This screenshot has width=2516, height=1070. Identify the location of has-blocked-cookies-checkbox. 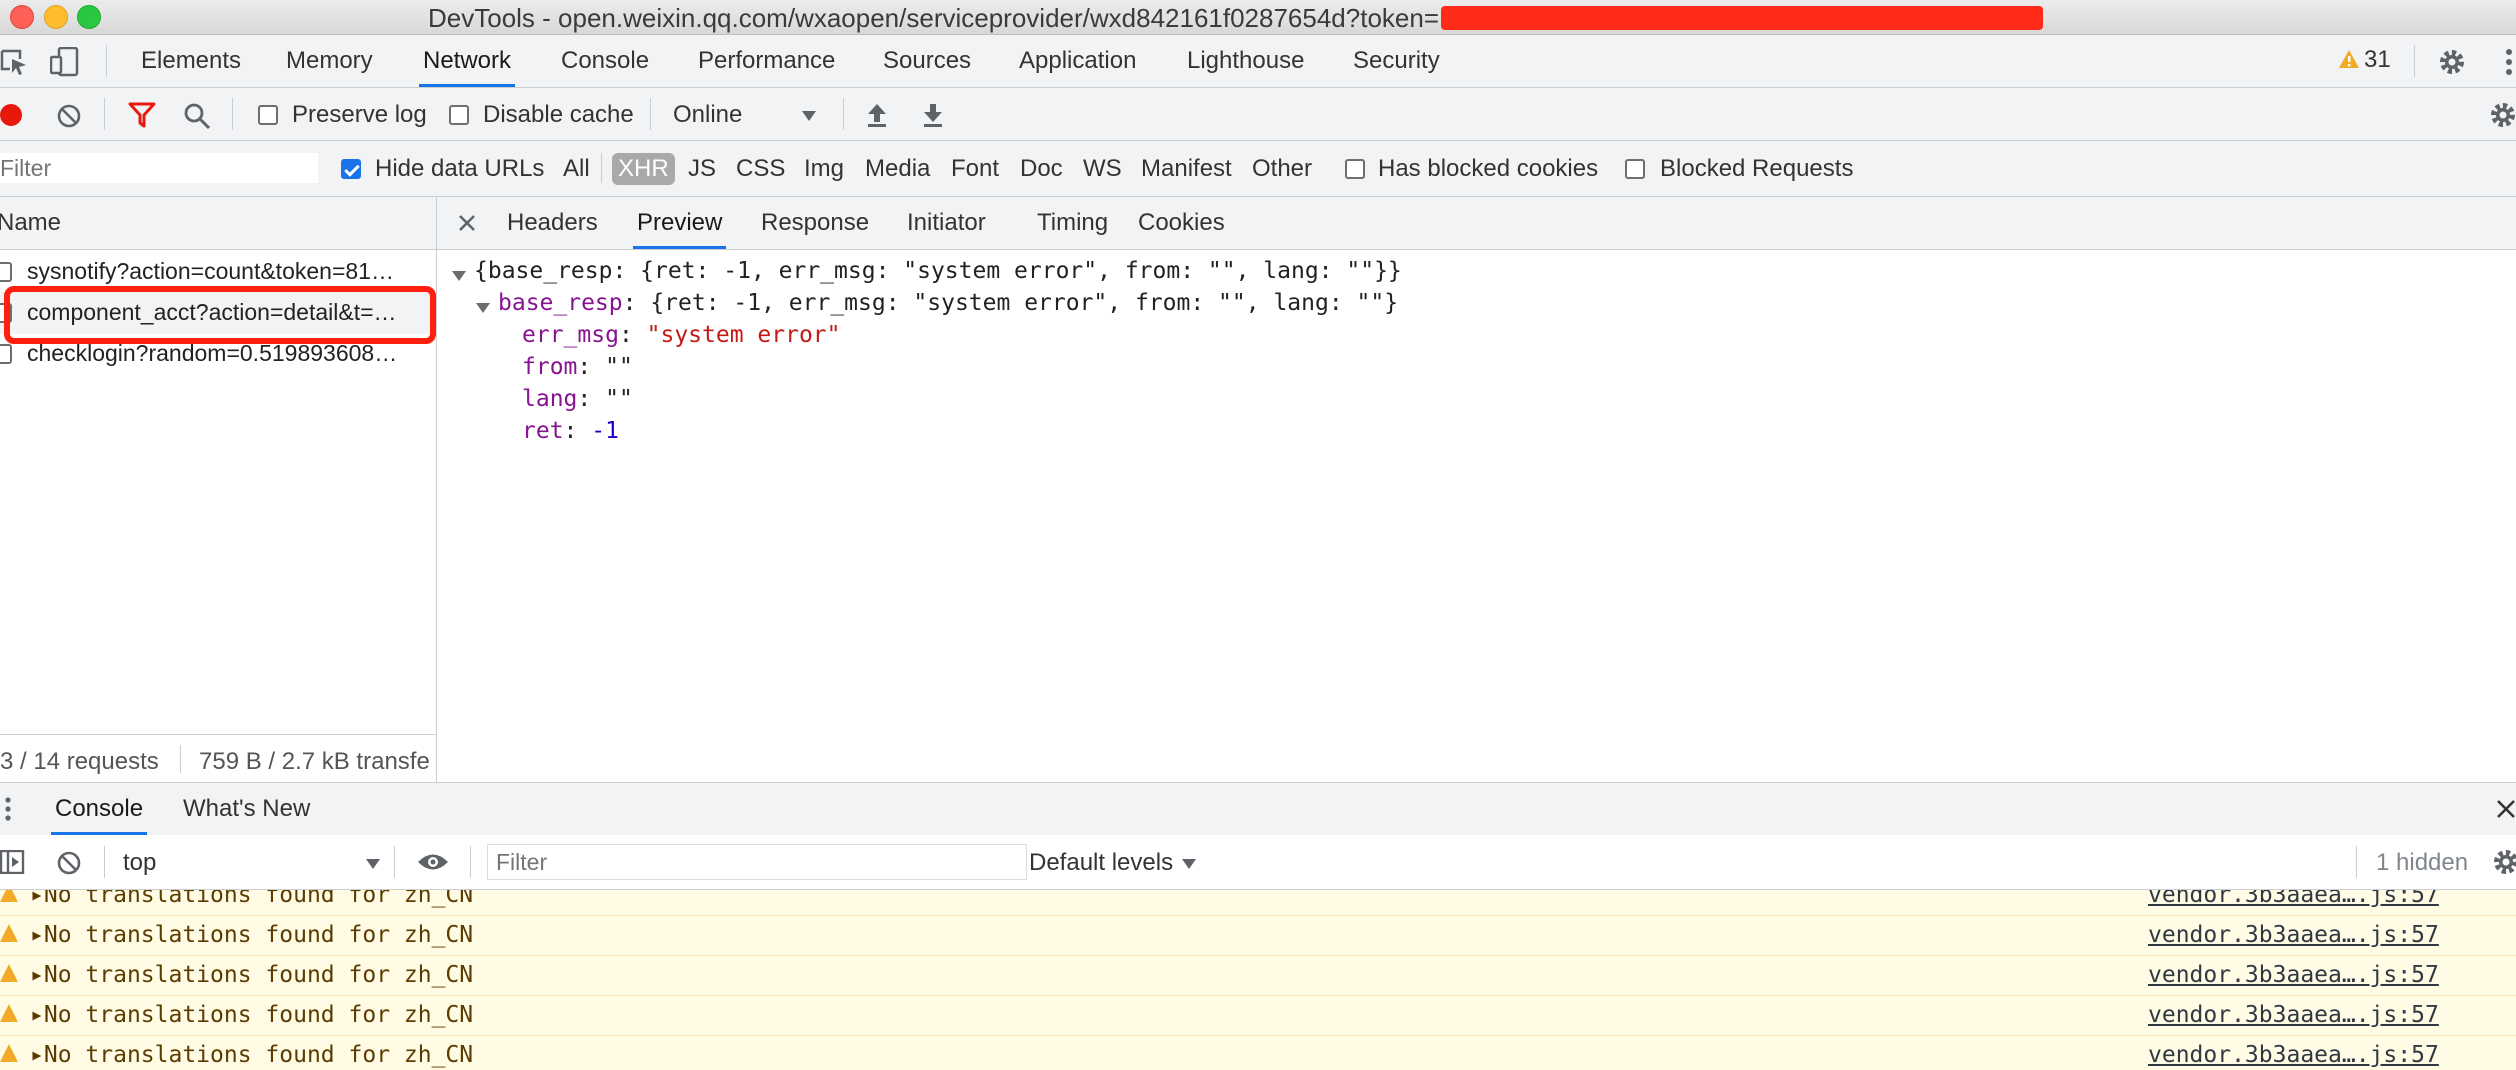
(1355, 169).